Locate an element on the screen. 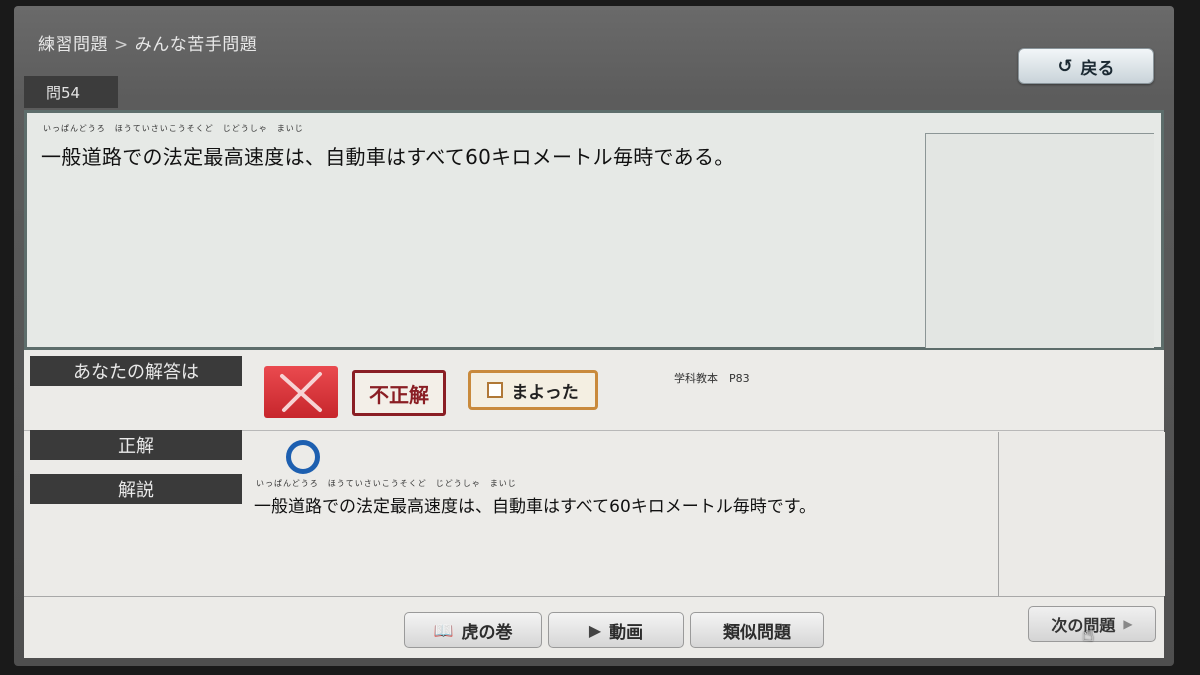 The image size is (1200, 675). incorrect-stamp: 不正解 is located at coordinates (399, 393).